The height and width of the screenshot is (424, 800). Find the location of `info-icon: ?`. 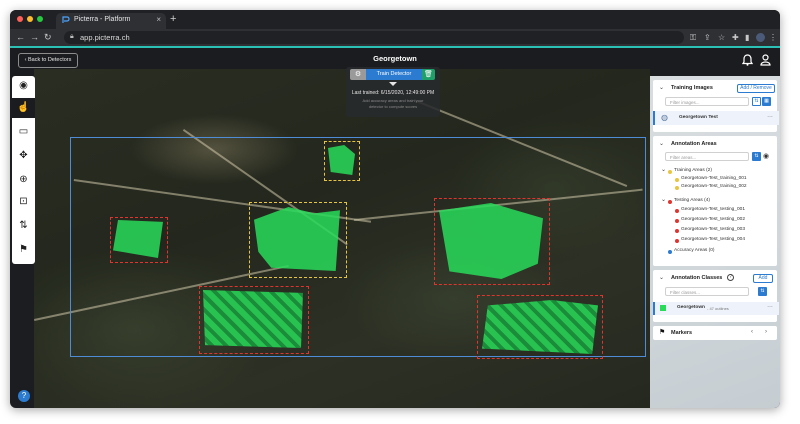

info-icon: ? is located at coordinates (730, 277).